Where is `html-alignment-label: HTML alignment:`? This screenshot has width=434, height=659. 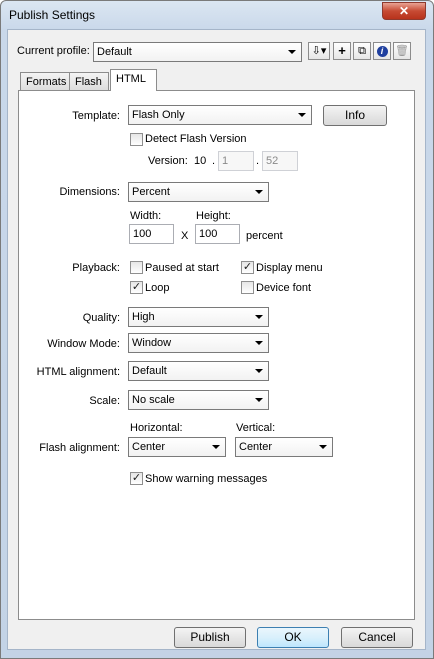
html-alignment-label: HTML alignment: is located at coordinates (78, 372).